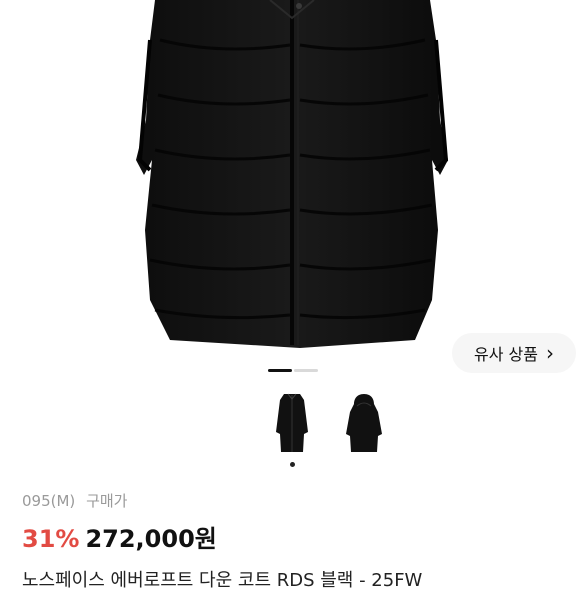  Describe the element at coordinates (292, 424) in the screenshot. I see `coat-front-thumbnail-icon` at that location.